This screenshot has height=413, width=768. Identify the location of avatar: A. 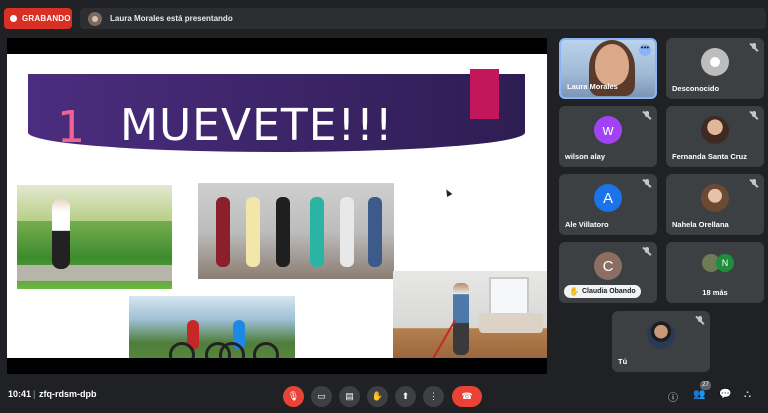
(608, 198).